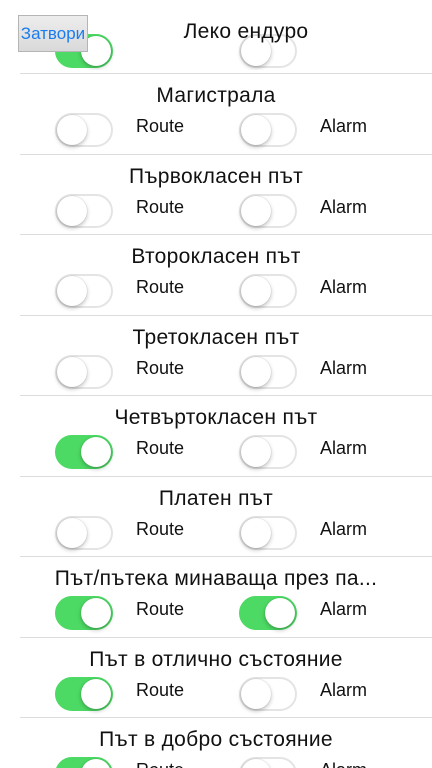  Describe the element at coordinates (216, 114) in the screenshot. I see `list-item: Магистрала Route Alarm` at that location.